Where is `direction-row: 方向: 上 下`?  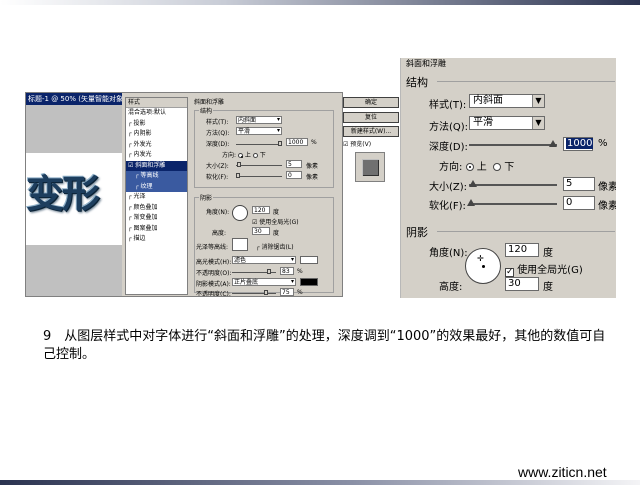 direction-row: 方向: 上 下 is located at coordinates (244, 155).